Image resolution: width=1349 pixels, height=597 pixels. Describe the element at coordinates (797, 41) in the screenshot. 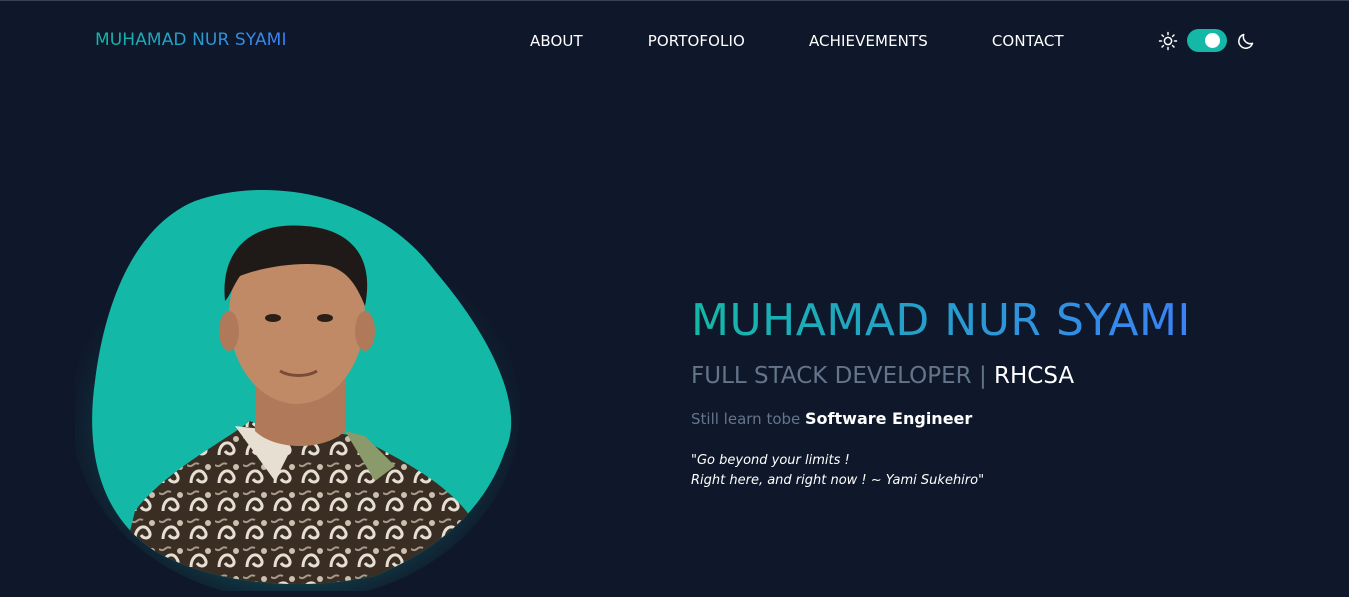

I see `nav-links: ABOUT PORTOFOLIO ACHIEVEMENTS CONTACT` at that location.